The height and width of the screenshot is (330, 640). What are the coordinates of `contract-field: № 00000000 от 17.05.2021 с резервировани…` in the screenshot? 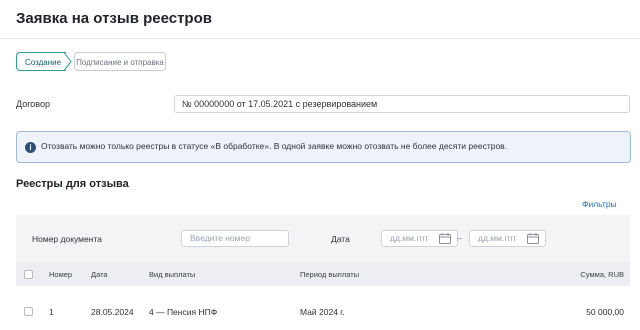 It's located at (402, 104).